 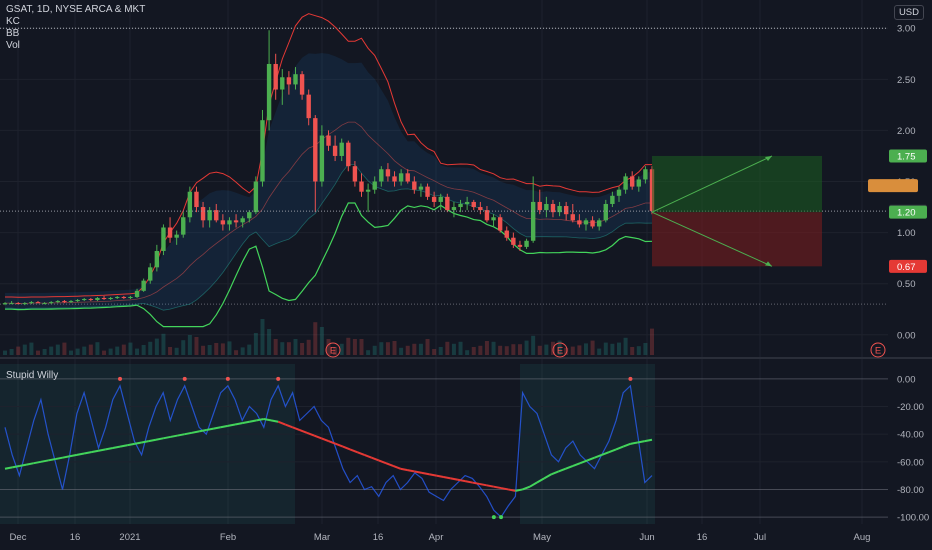 What do you see at coordinates (75, 10) in the screenshot?
I see `symbol-title: GSAT, 1D, NYSE ARCA & MKT` at bounding box center [75, 10].